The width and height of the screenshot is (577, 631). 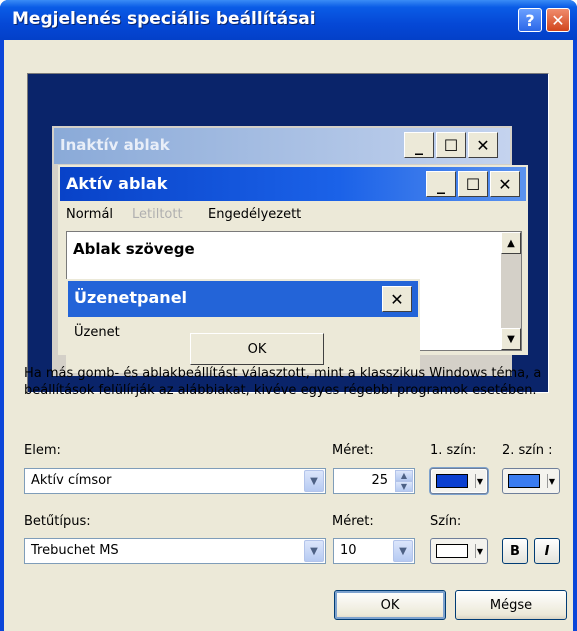 What do you see at coordinates (157, 214) in the screenshot?
I see `menu-item-disabled: Letiltott` at bounding box center [157, 214].